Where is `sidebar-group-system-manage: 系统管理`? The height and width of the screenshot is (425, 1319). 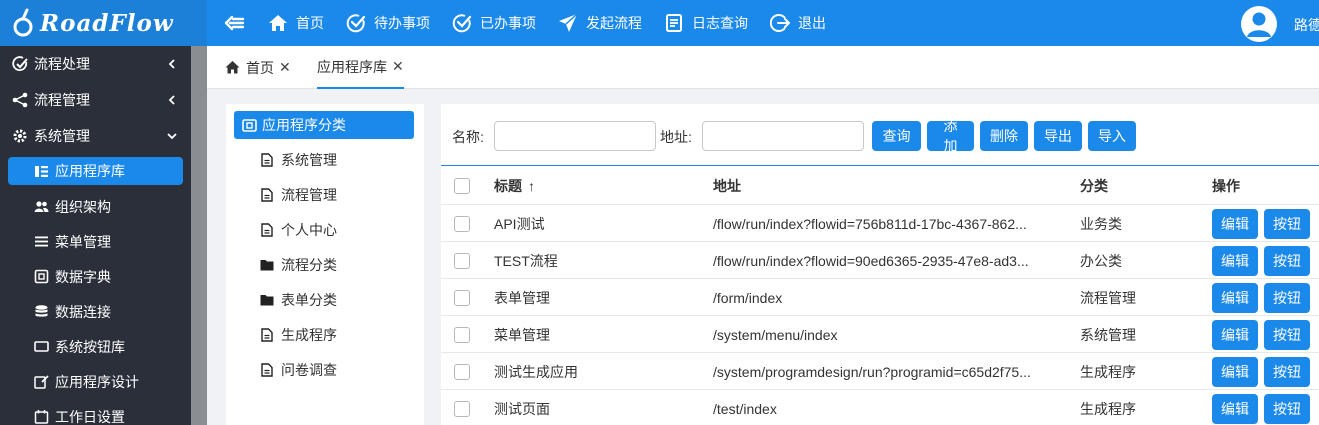 sidebar-group-system-manage: 系统管理 is located at coordinates (95, 136).